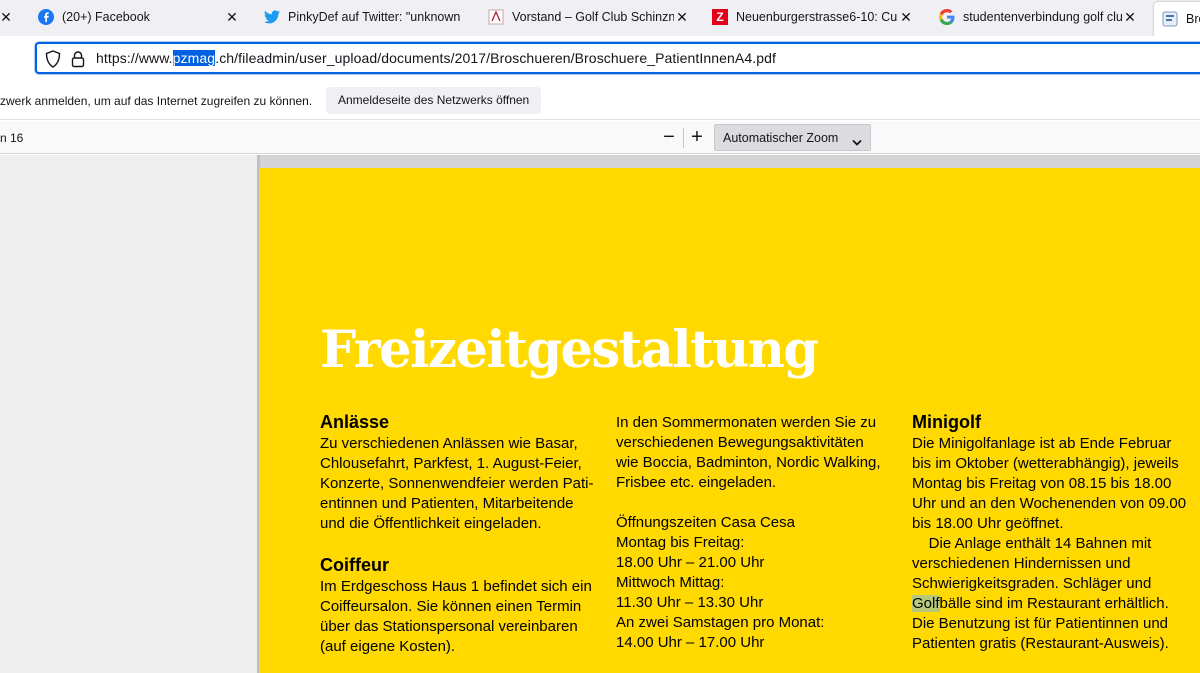 The width and height of the screenshot is (1200, 673). I want to click on open-network-login-button: Anmeldeseite des Netzwerks öffnen, so click(434, 100).